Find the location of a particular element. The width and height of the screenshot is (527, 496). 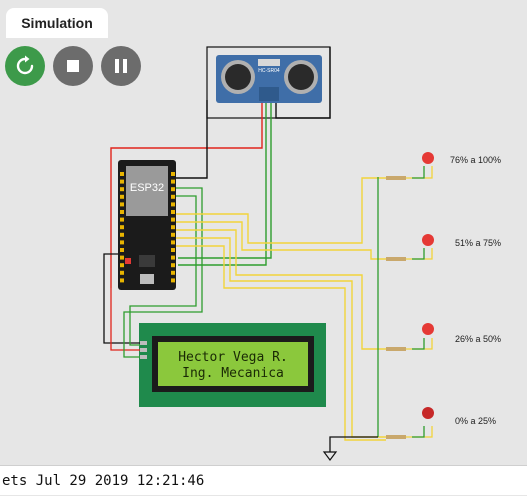

led-label-3: 26% a 50% is located at coordinates (478, 339).